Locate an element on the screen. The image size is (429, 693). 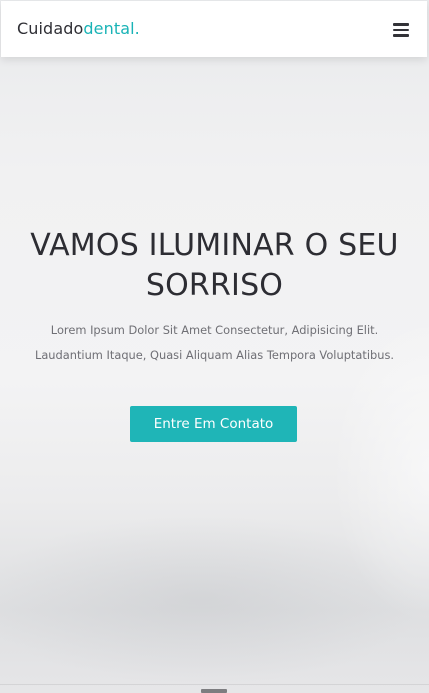
site-logo: Cuidadodental. is located at coordinates (78, 29).